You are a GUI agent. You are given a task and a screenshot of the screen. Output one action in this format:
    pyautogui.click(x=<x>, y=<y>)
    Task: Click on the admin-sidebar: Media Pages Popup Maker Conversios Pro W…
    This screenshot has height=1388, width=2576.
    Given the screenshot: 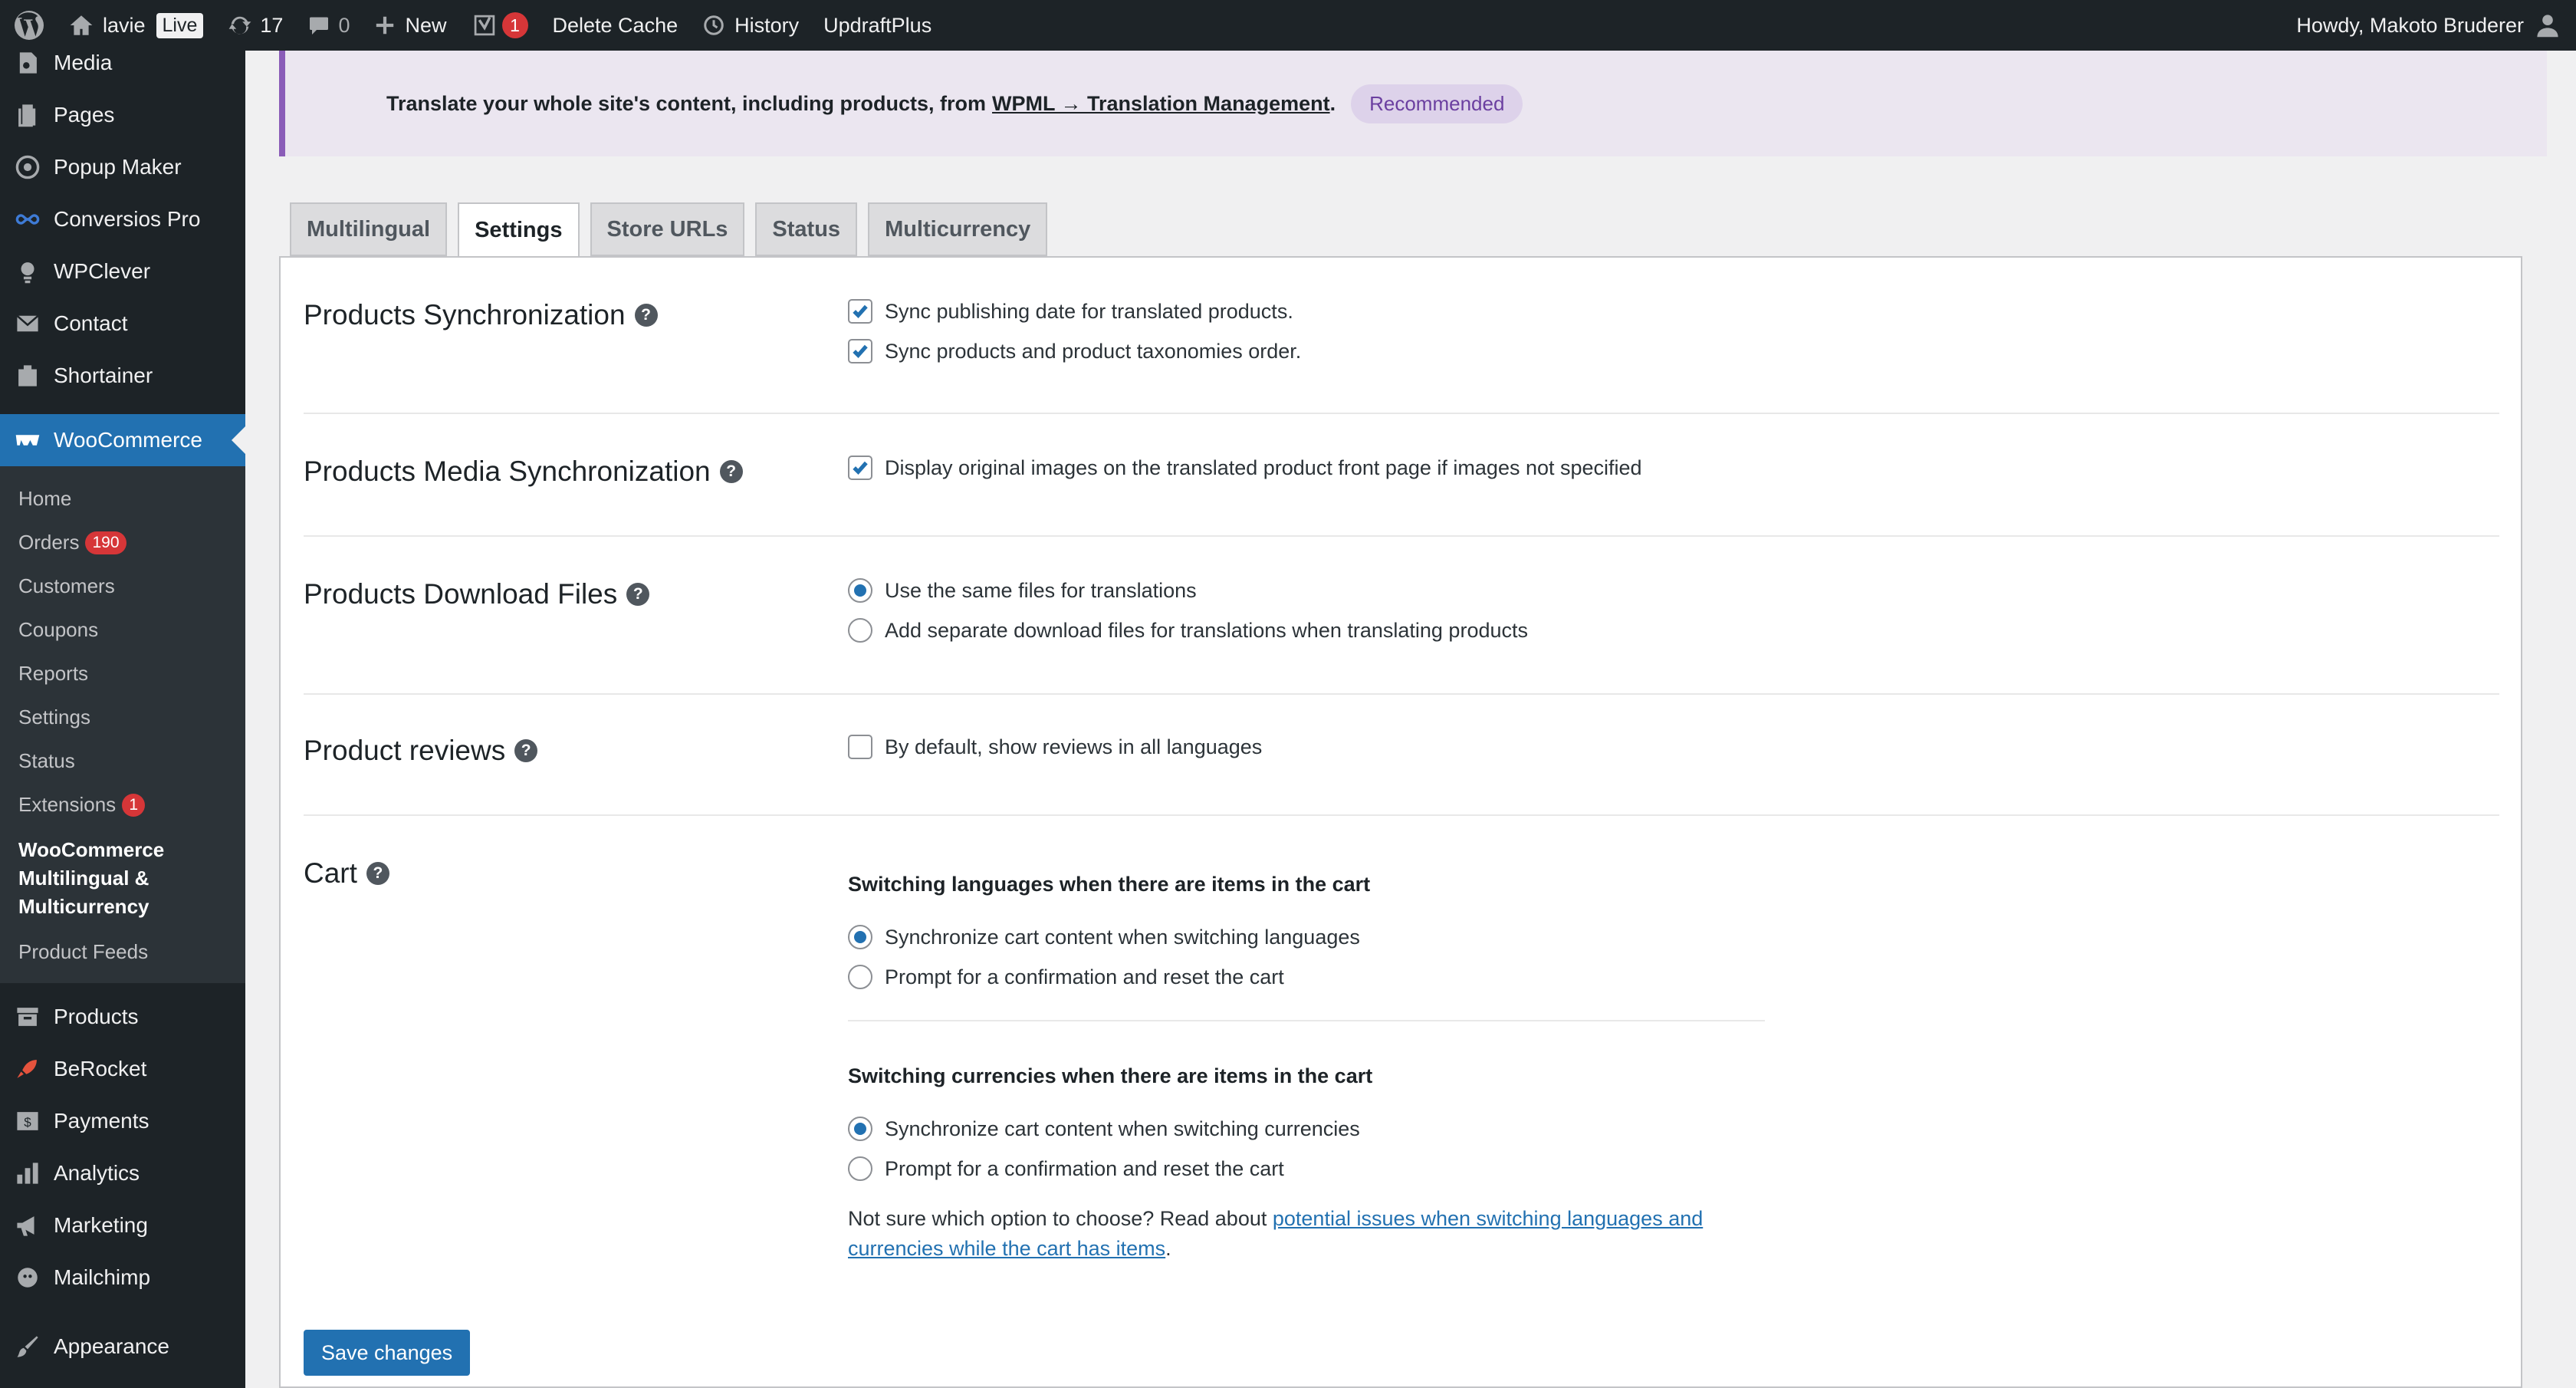 What is the action you would take?
    pyautogui.click(x=123, y=719)
    